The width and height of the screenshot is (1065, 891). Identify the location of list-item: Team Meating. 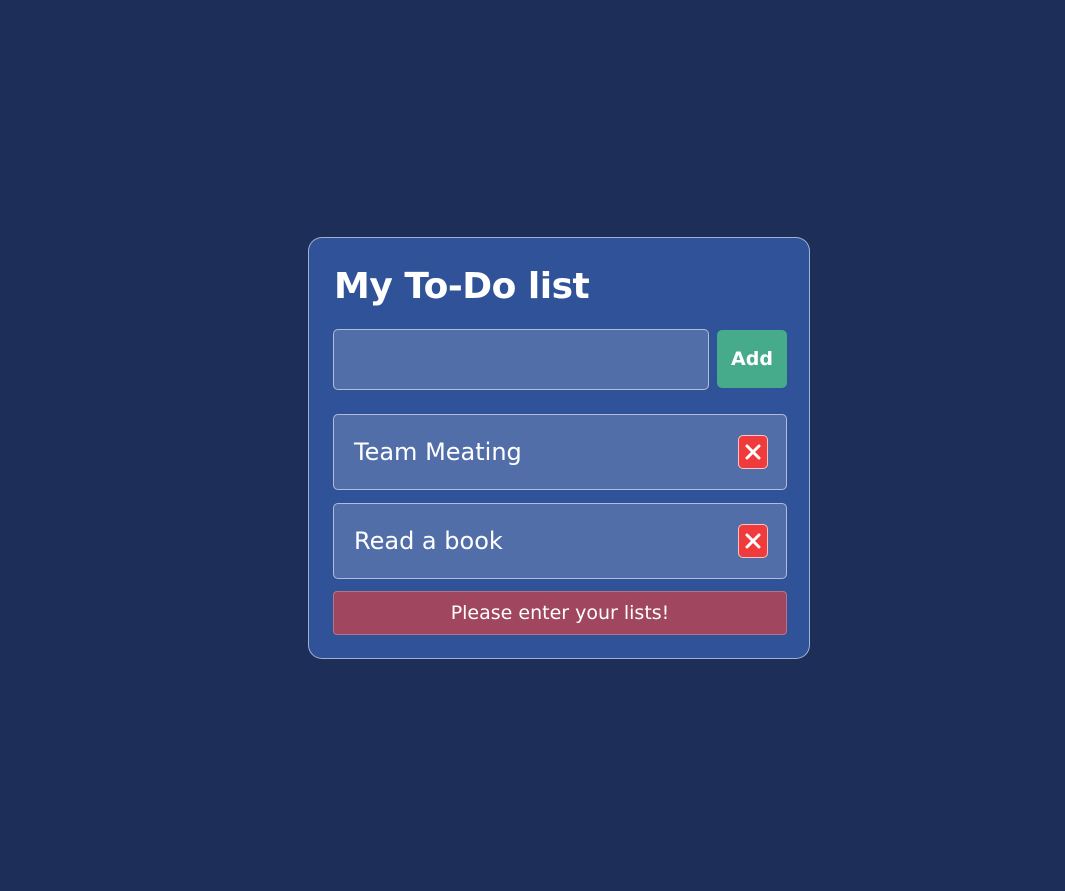
(560, 452).